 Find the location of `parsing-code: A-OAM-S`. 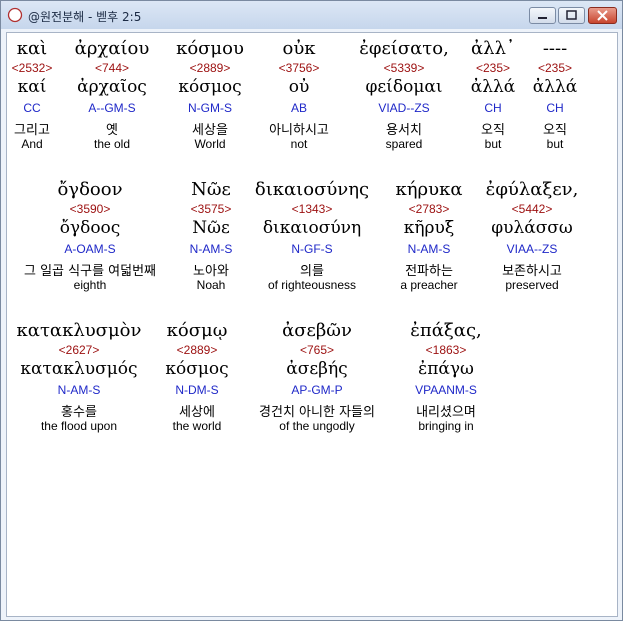

parsing-code: A-OAM-S is located at coordinates (90, 249).